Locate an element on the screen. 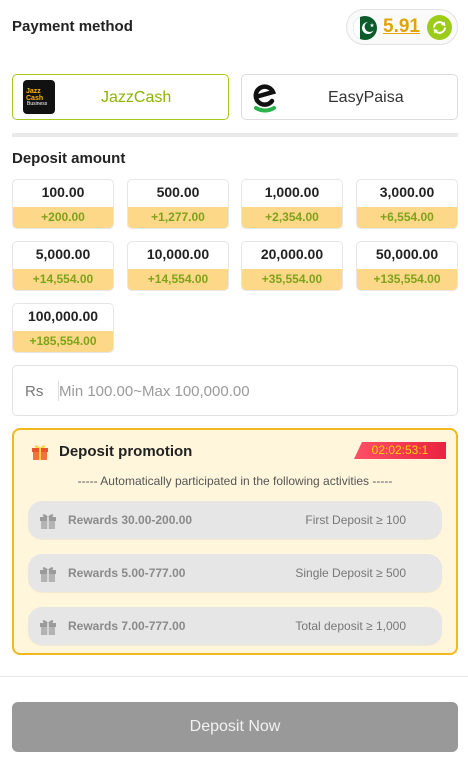 This screenshot has height=766, width=468. amount-option: 1,000.00 +2,354.00 is located at coordinates (292, 204).